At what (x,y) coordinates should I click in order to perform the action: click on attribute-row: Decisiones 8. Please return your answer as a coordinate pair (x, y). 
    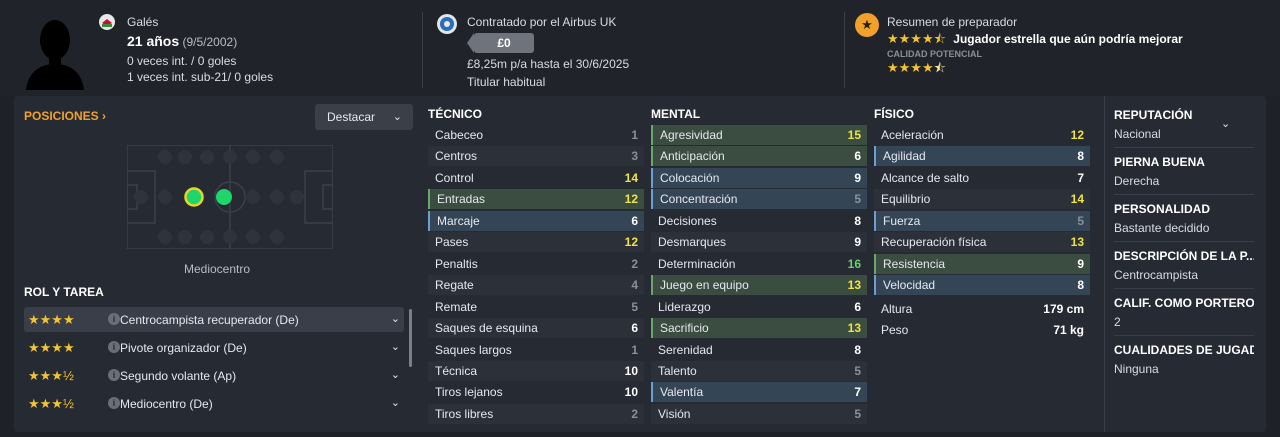
    Looking at the image, I should click on (759, 221).